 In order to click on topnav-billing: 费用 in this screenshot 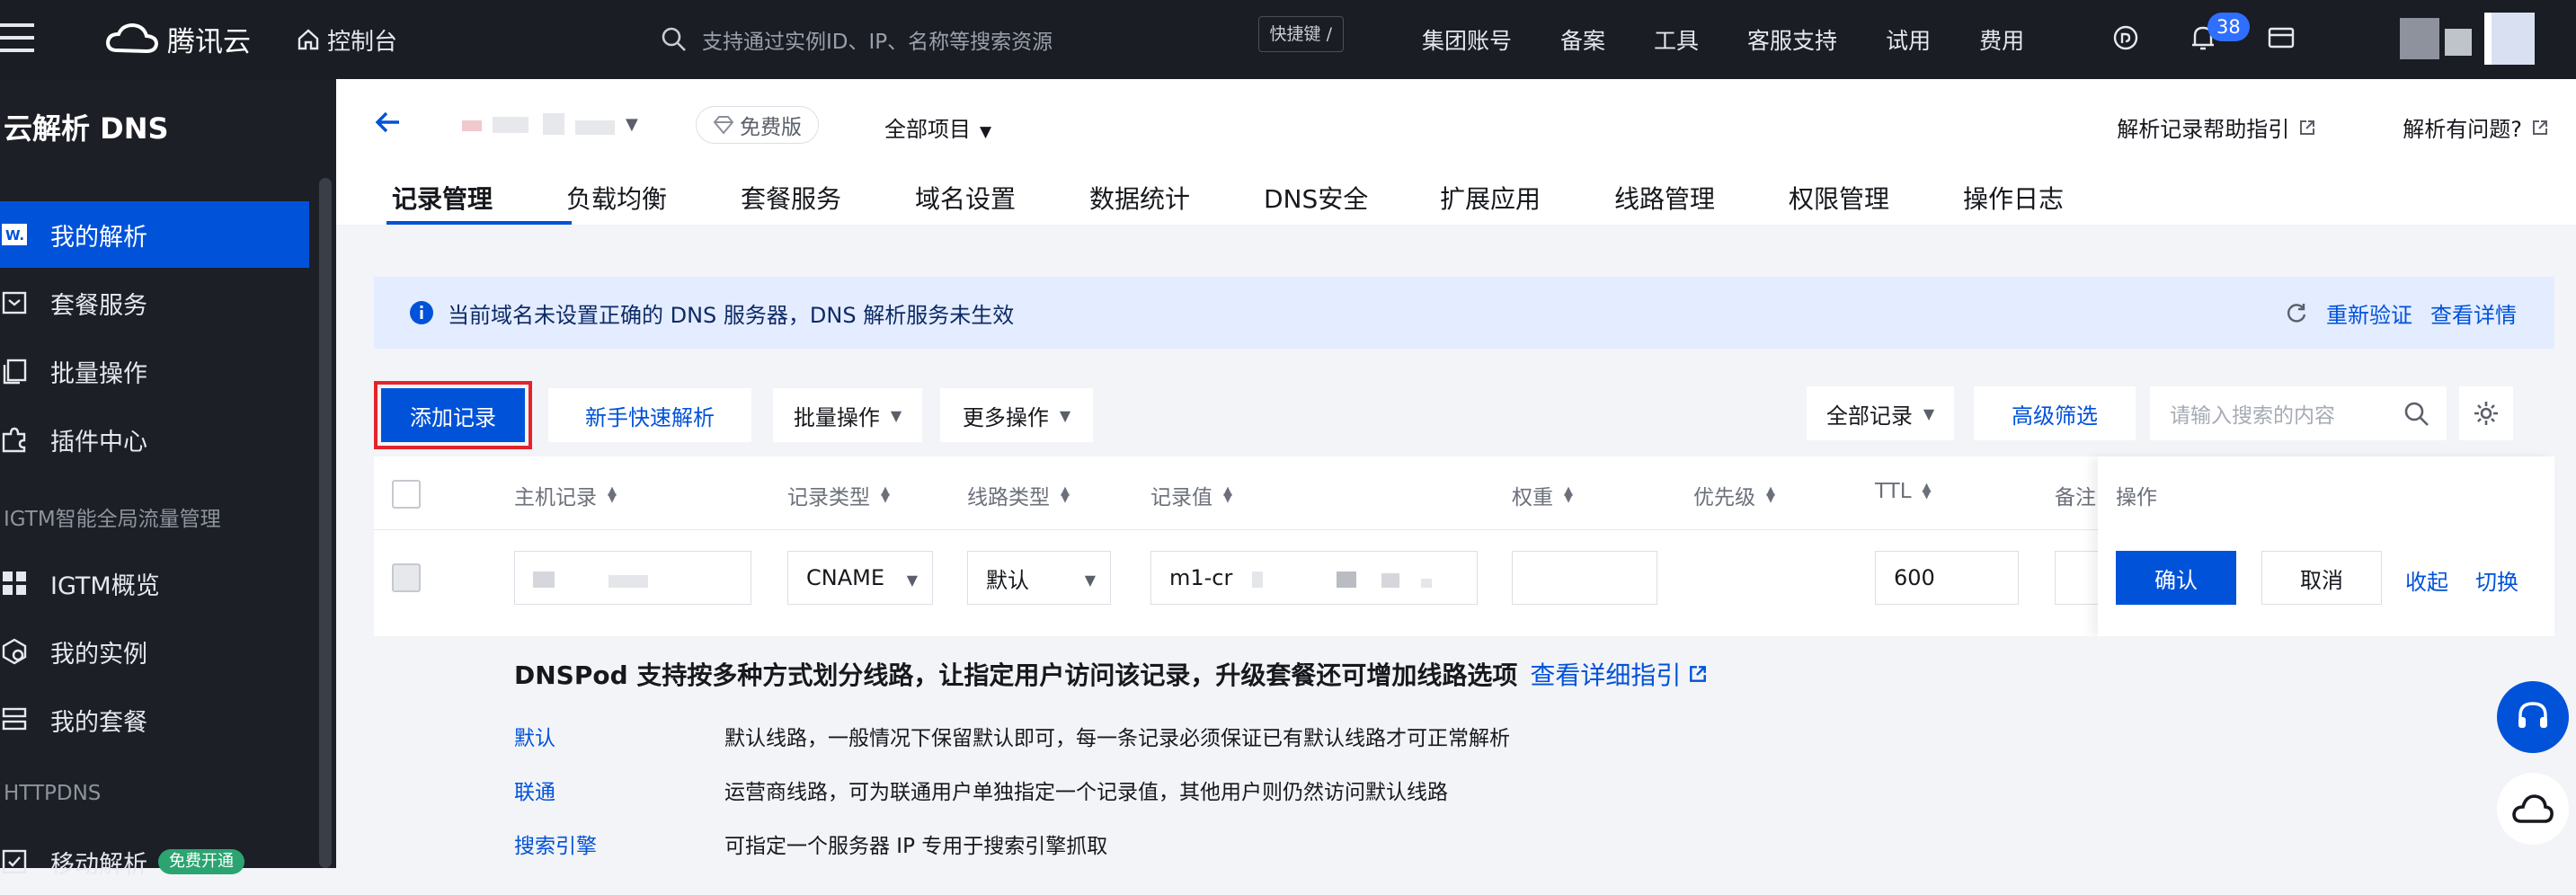, I will do `click(2001, 39)`.